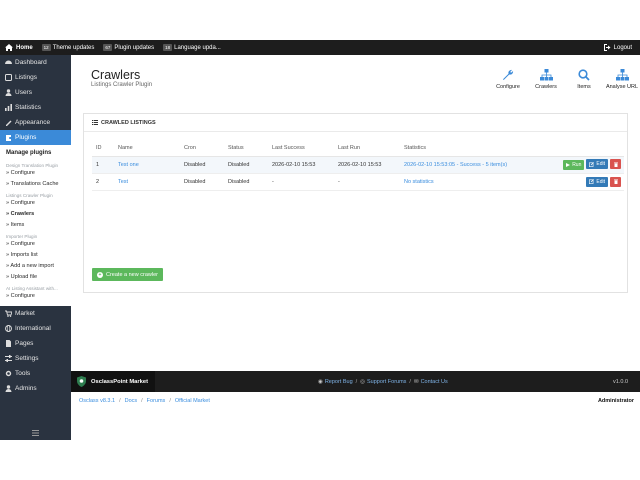 This screenshot has width=640, height=480. I want to click on cell-actions: Run Edit, so click(588, 165).